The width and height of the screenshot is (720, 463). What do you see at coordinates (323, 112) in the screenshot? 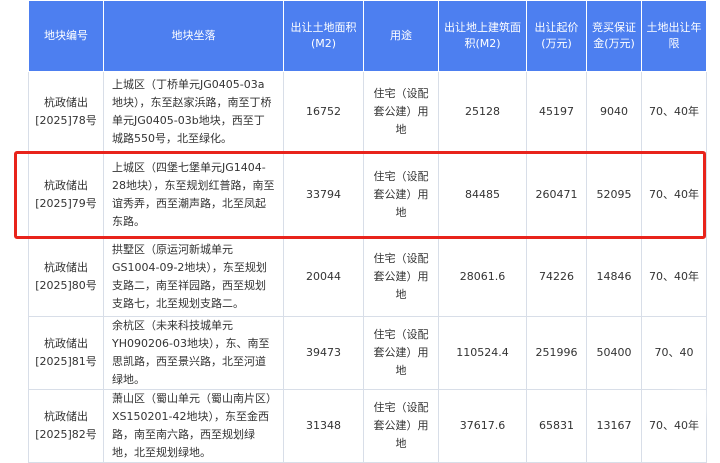
I see `land-area: 16752` at bounding box center [323, 112].